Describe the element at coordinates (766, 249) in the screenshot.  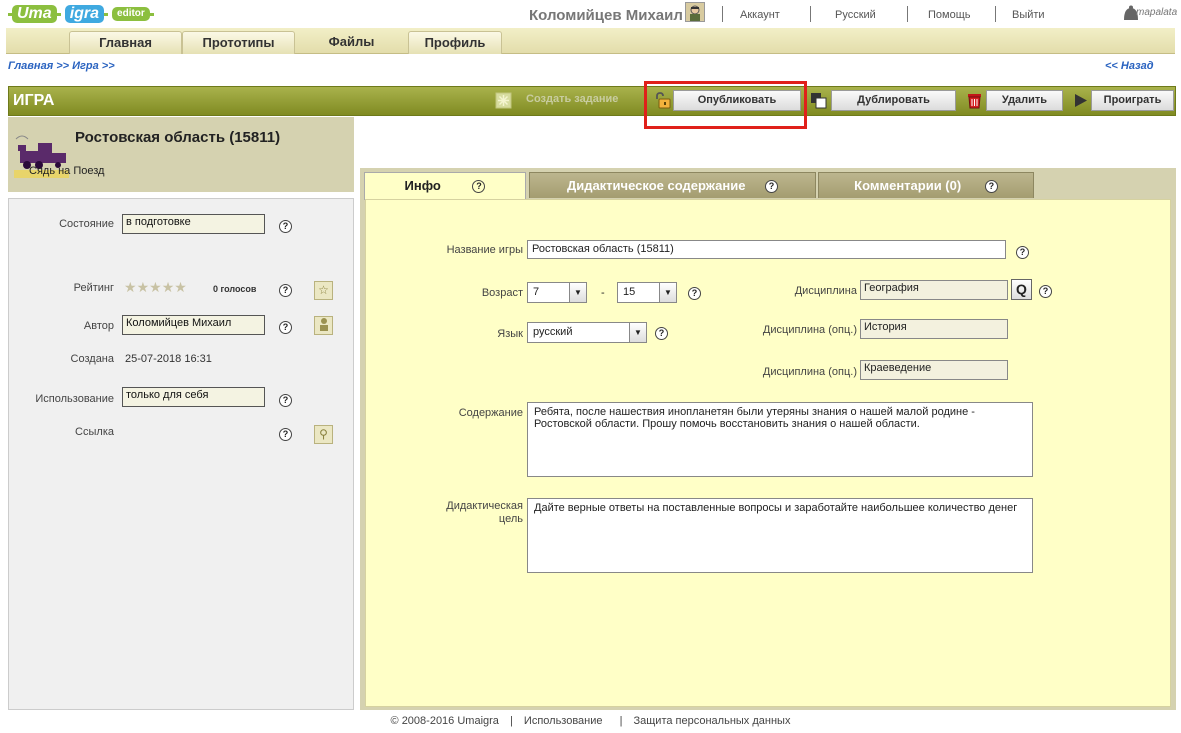
I see `game-name-input: Ростовская область (15811)` at that location.